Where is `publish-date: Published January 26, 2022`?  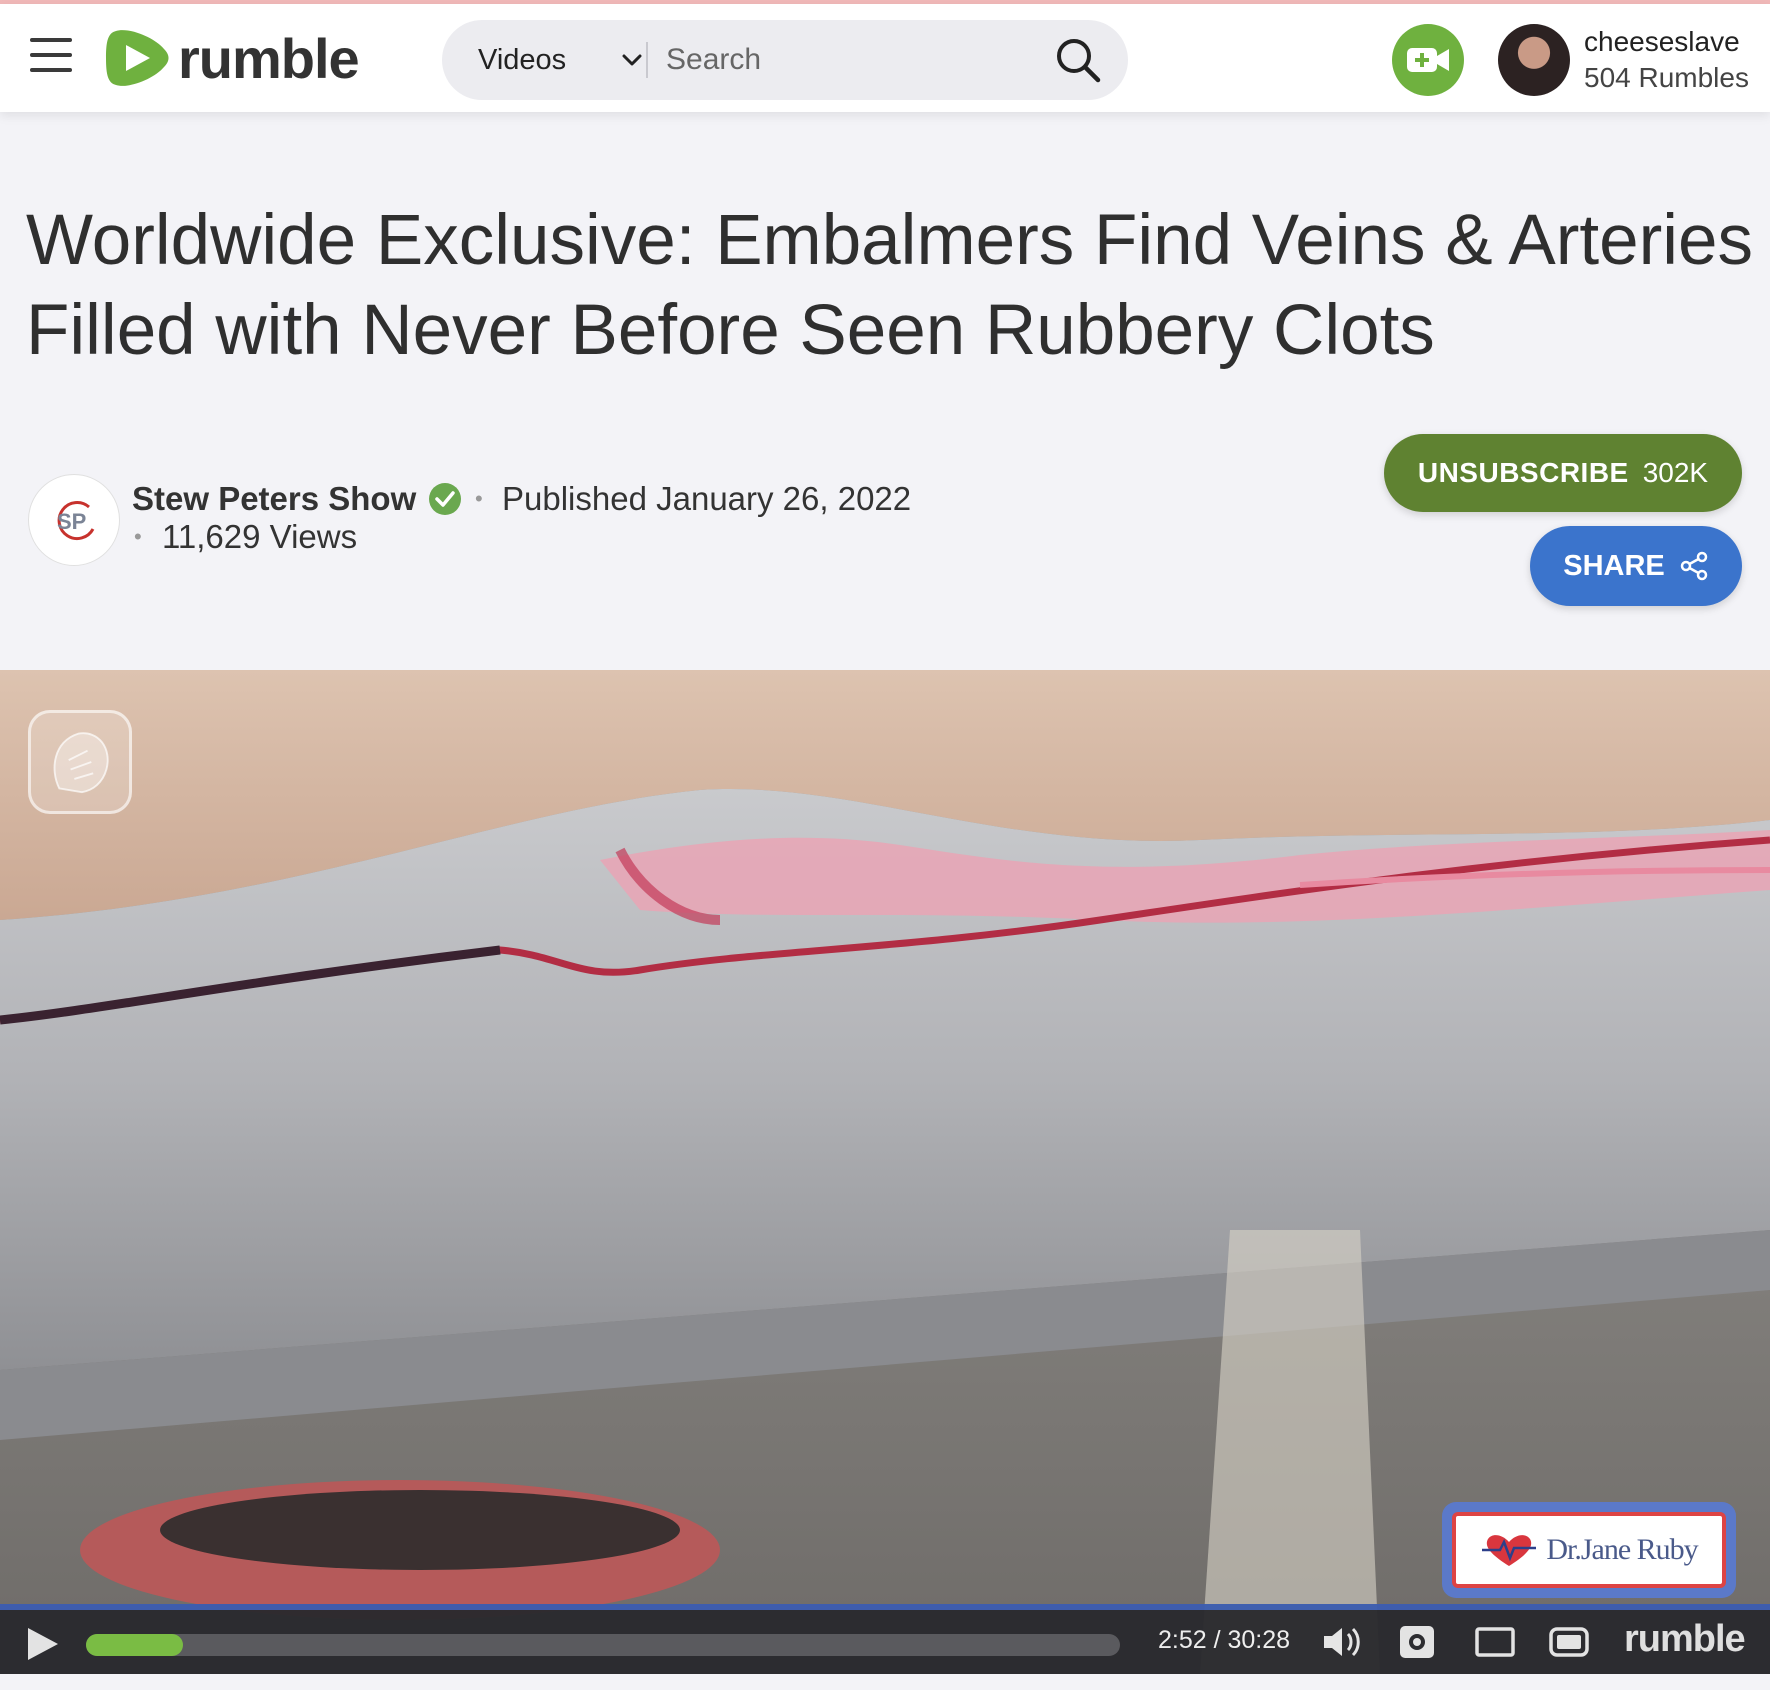
publish-date: Published January 26, 2022 is located at coordinates (707, 498).